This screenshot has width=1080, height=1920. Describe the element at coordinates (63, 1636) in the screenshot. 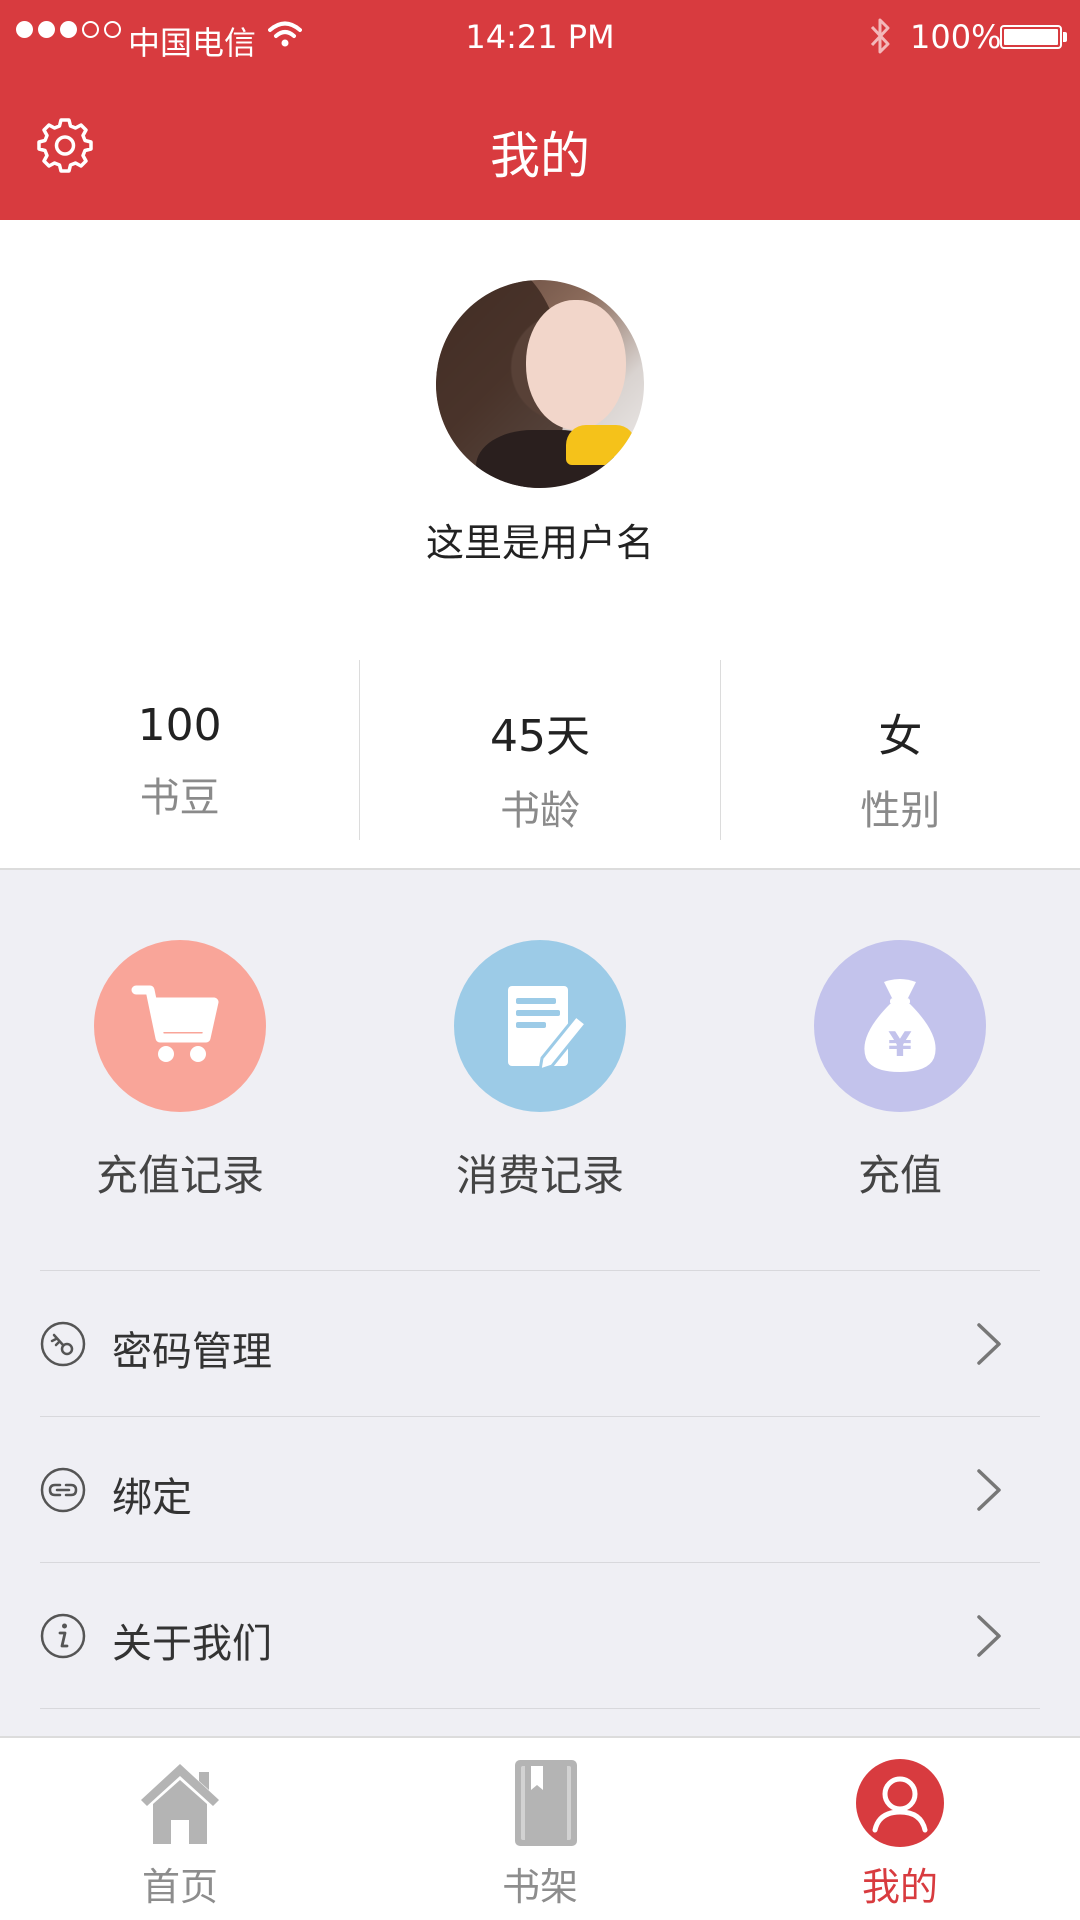

I see `info-icon` at that location.